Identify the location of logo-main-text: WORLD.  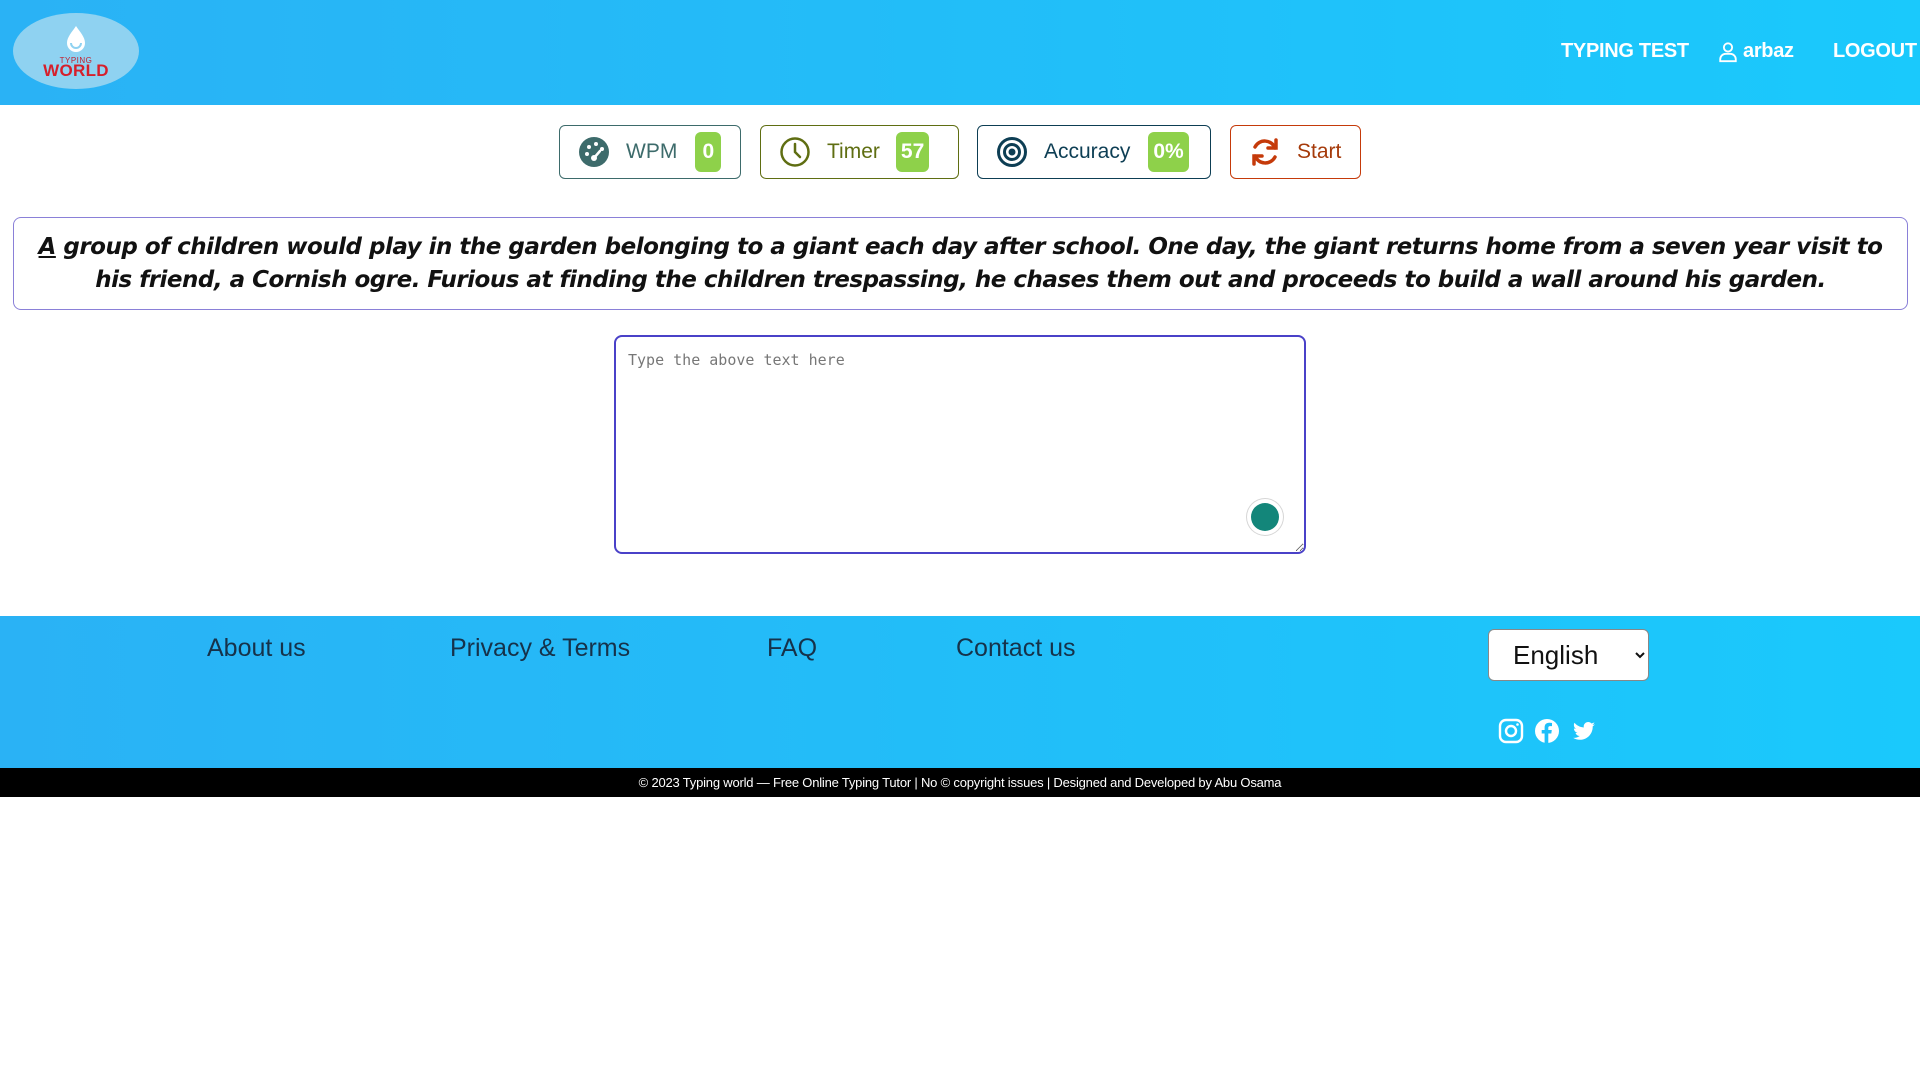
(76, 70).